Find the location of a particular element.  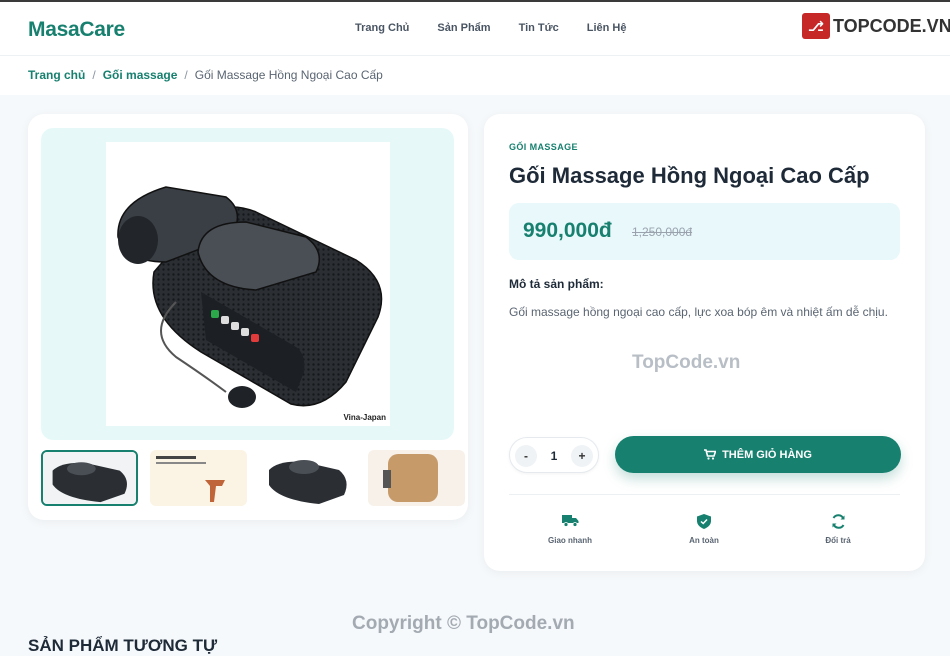

feature-label: An toàn is located at coordinates (704, 540).